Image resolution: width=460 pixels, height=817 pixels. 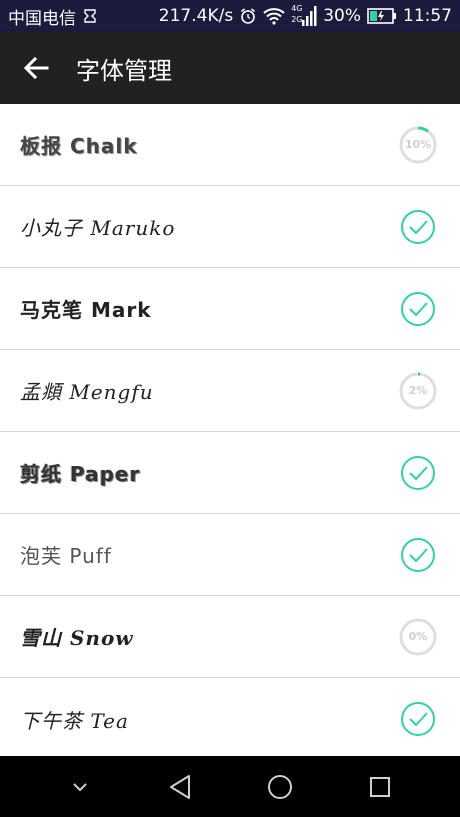 I want to click on font-name: 孟頫 Mengfu, so click(x=87, y=392).